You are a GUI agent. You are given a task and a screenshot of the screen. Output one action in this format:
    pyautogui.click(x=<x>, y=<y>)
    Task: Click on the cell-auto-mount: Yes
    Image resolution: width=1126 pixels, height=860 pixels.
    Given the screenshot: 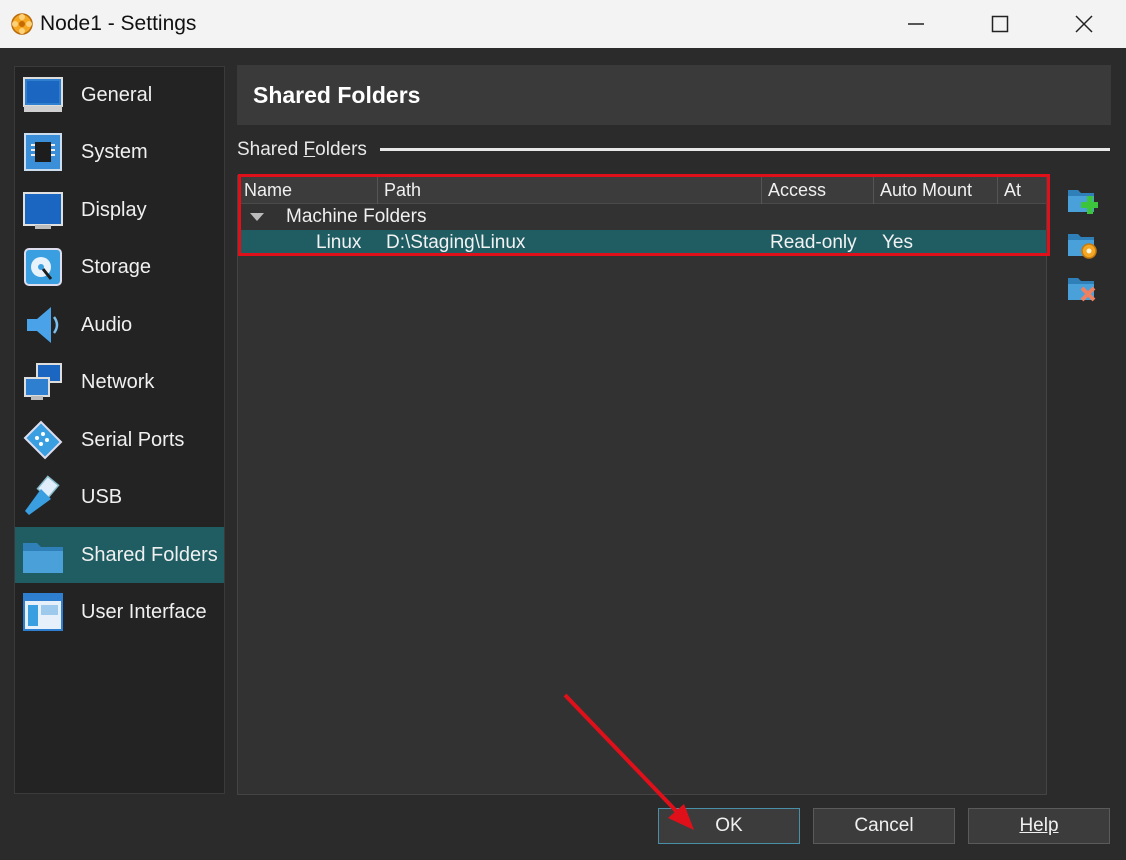 What is the action you would take?
    pyautogui.click(x=897, y=242)
    